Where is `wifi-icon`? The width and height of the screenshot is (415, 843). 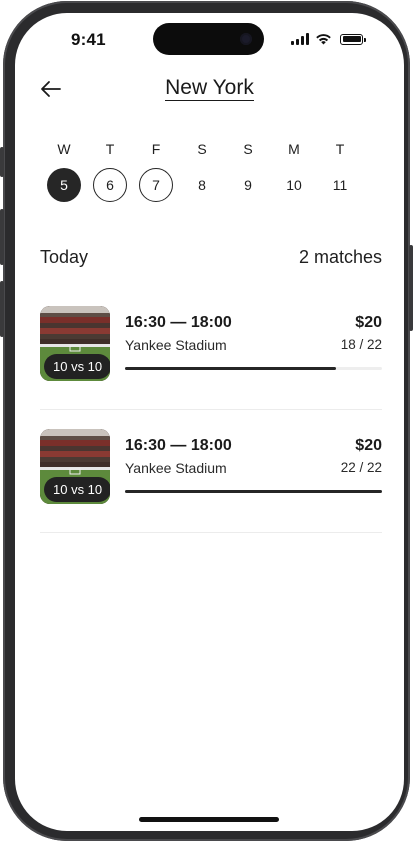
wifi-icon is located at coordinates (323, 39).